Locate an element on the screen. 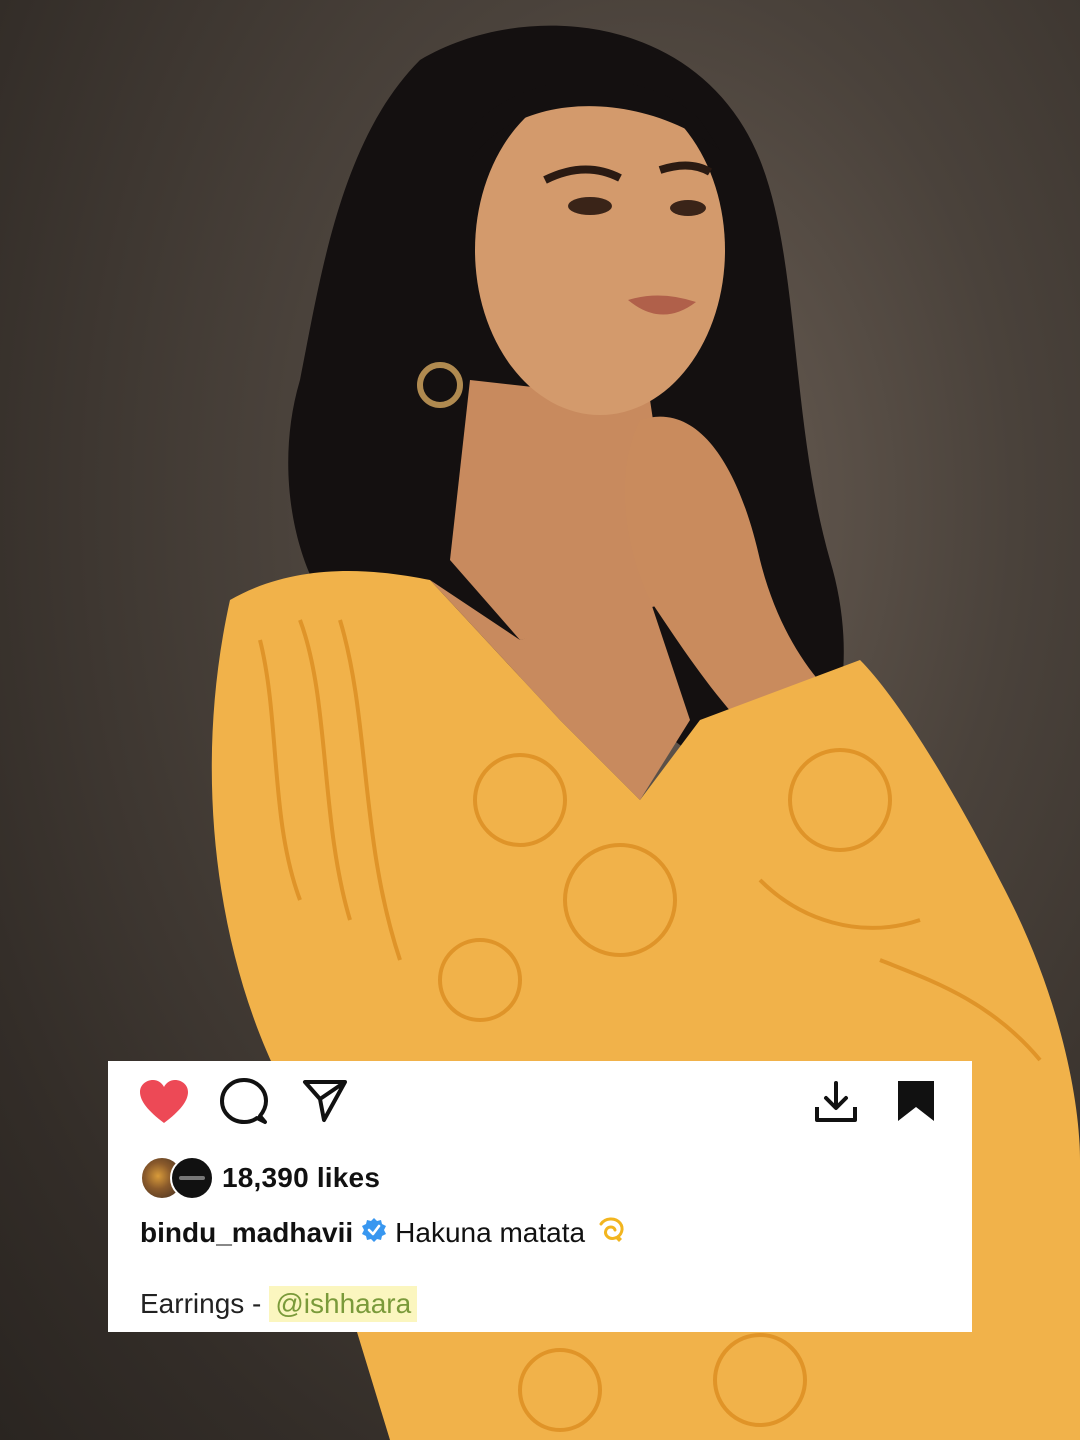 Image resolution: width=1080 pixels, height=1440 pixels. download-icon is located at coordinates (836, 1102).